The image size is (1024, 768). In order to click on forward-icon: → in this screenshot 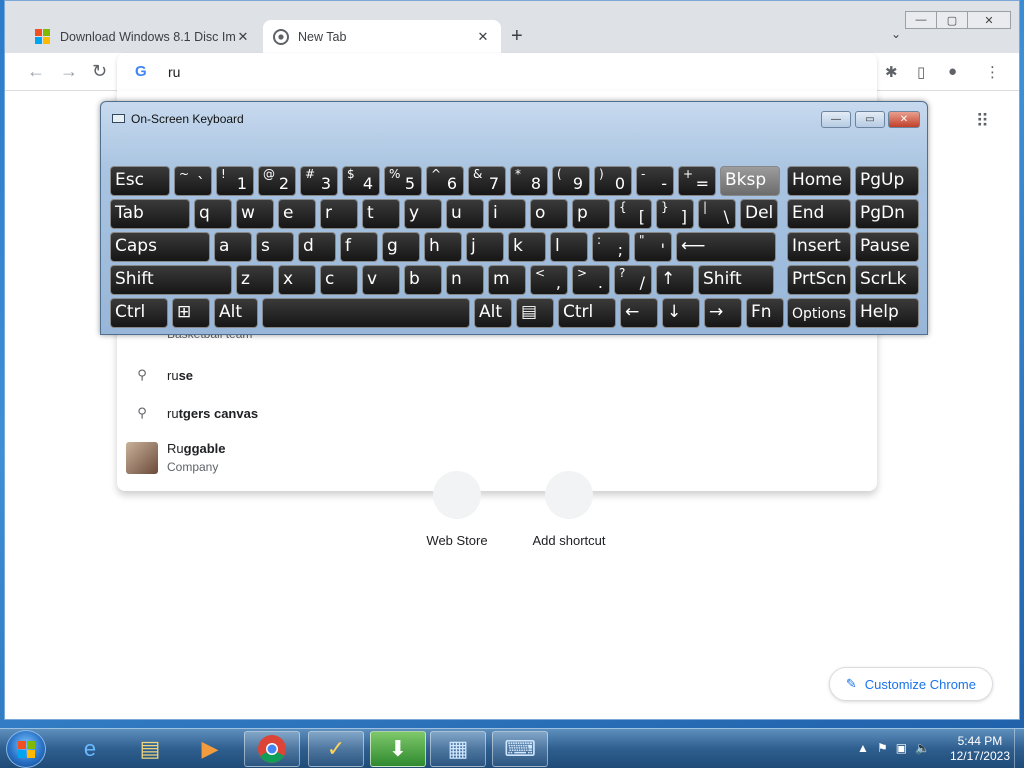, I will do `click(69, 71)`.